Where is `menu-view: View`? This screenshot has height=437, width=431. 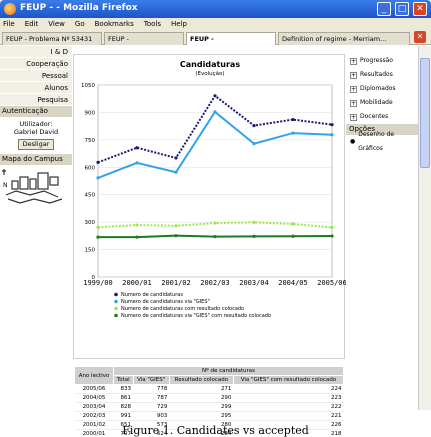 menu-view: View is located at coordinates (56, 24).